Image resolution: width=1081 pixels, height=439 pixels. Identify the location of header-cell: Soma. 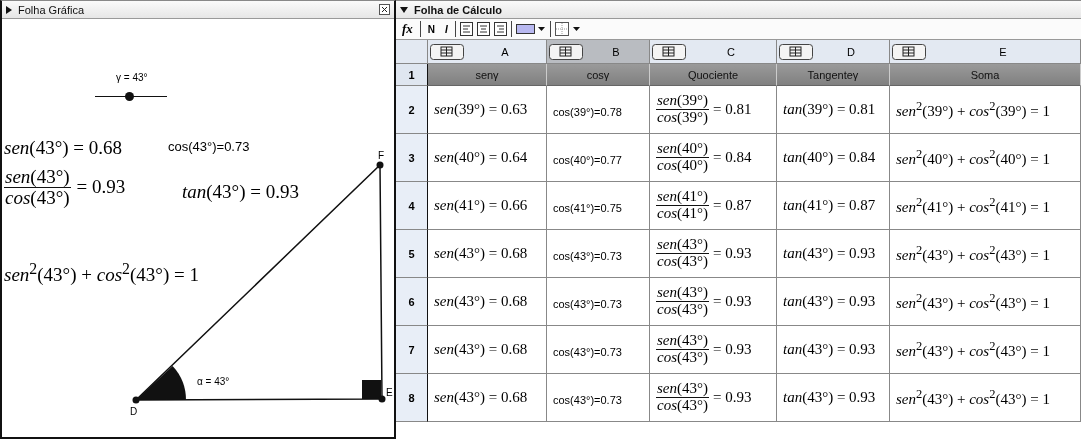
(985, 75).